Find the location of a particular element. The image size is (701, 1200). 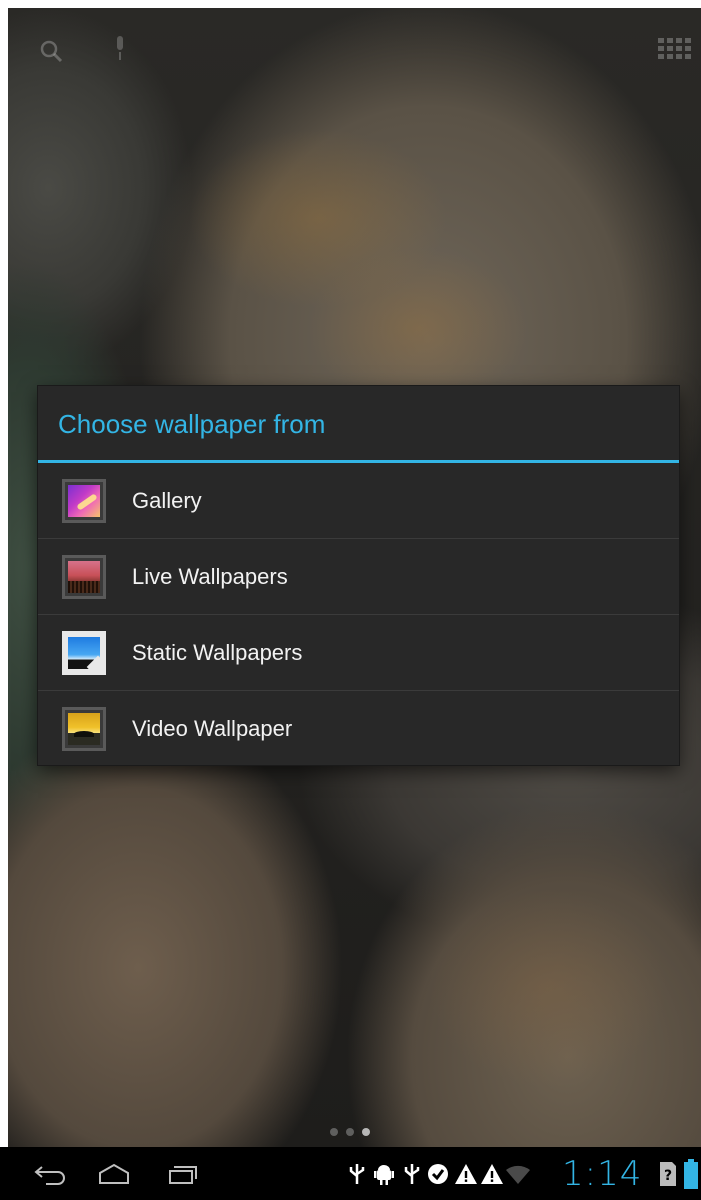

status-clock: 1:14 is located at coordinates (602, 1174).